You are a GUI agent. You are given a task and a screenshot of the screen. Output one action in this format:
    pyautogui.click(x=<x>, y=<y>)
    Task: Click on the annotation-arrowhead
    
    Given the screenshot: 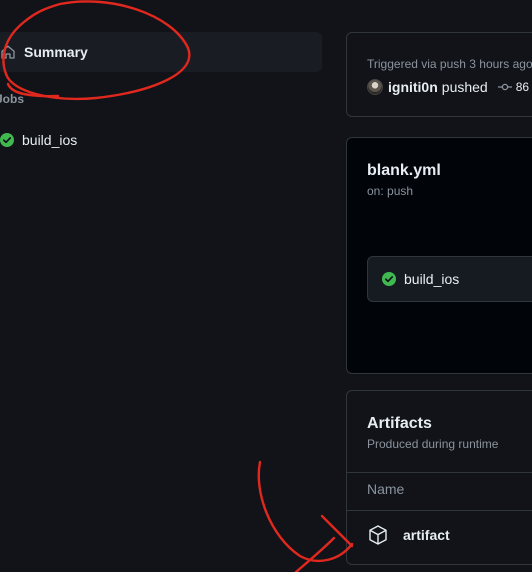 What is the action you would take?
    pyautogui.click(x=315, y=554)
    